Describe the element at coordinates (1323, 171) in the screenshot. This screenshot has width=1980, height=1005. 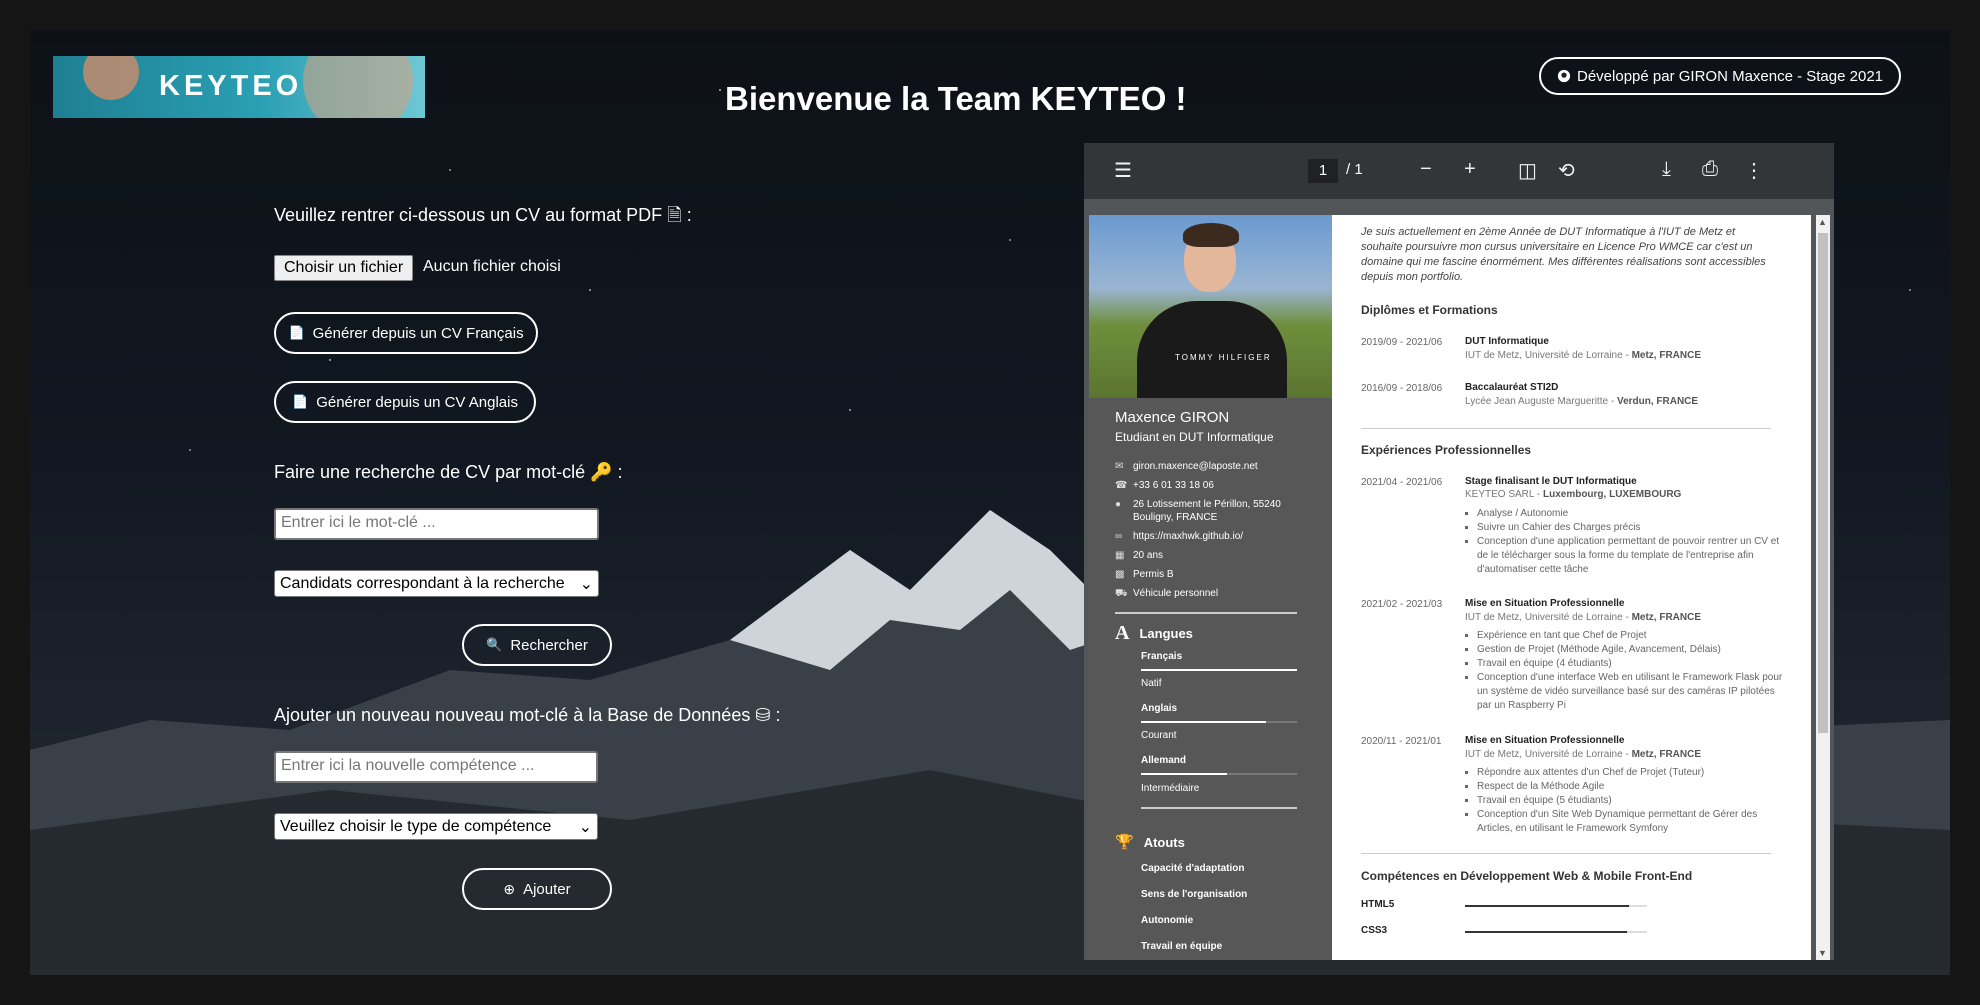
I see `page-number-input: 1` at that location.